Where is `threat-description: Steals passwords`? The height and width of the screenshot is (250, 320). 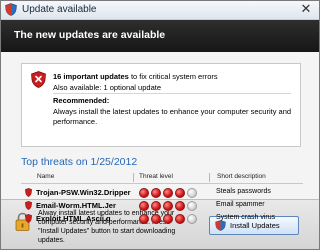
threat-description: Steals passwords is located at coordinates (243, 191).